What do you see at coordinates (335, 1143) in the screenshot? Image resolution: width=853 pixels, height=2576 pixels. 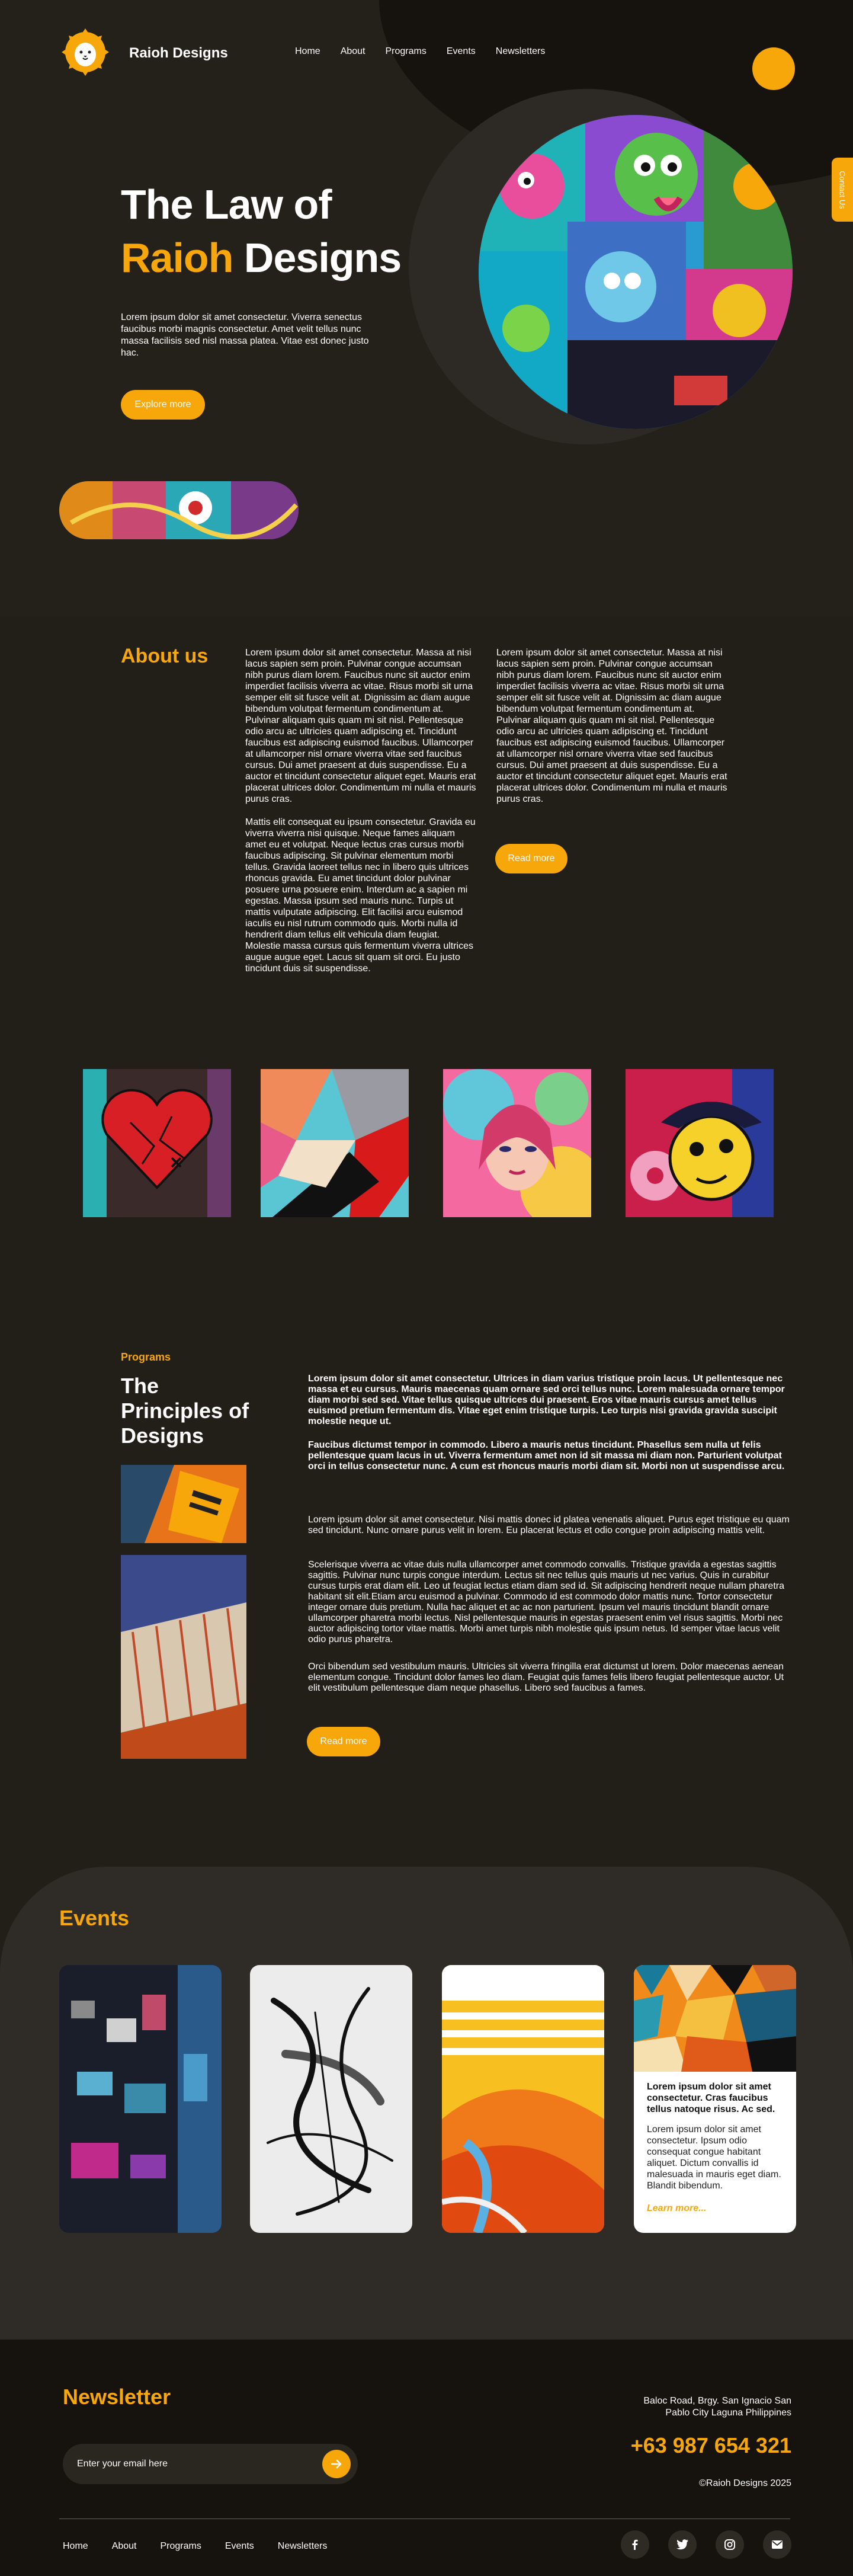 I see `gallery-abstract-art` at bounding box center [335, 1143].